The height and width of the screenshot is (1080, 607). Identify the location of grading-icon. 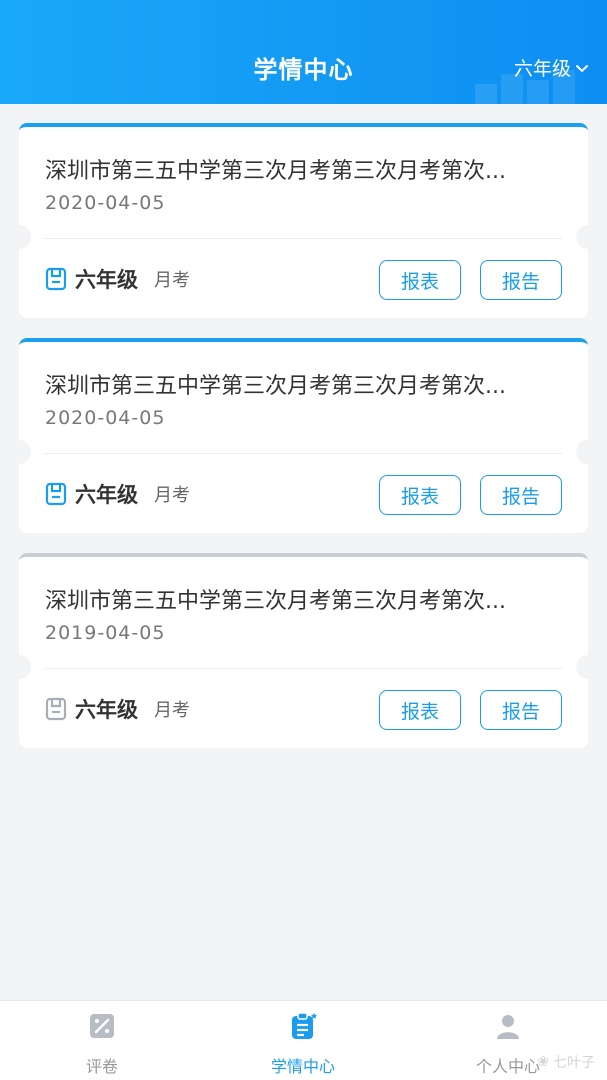
(102, 1026).